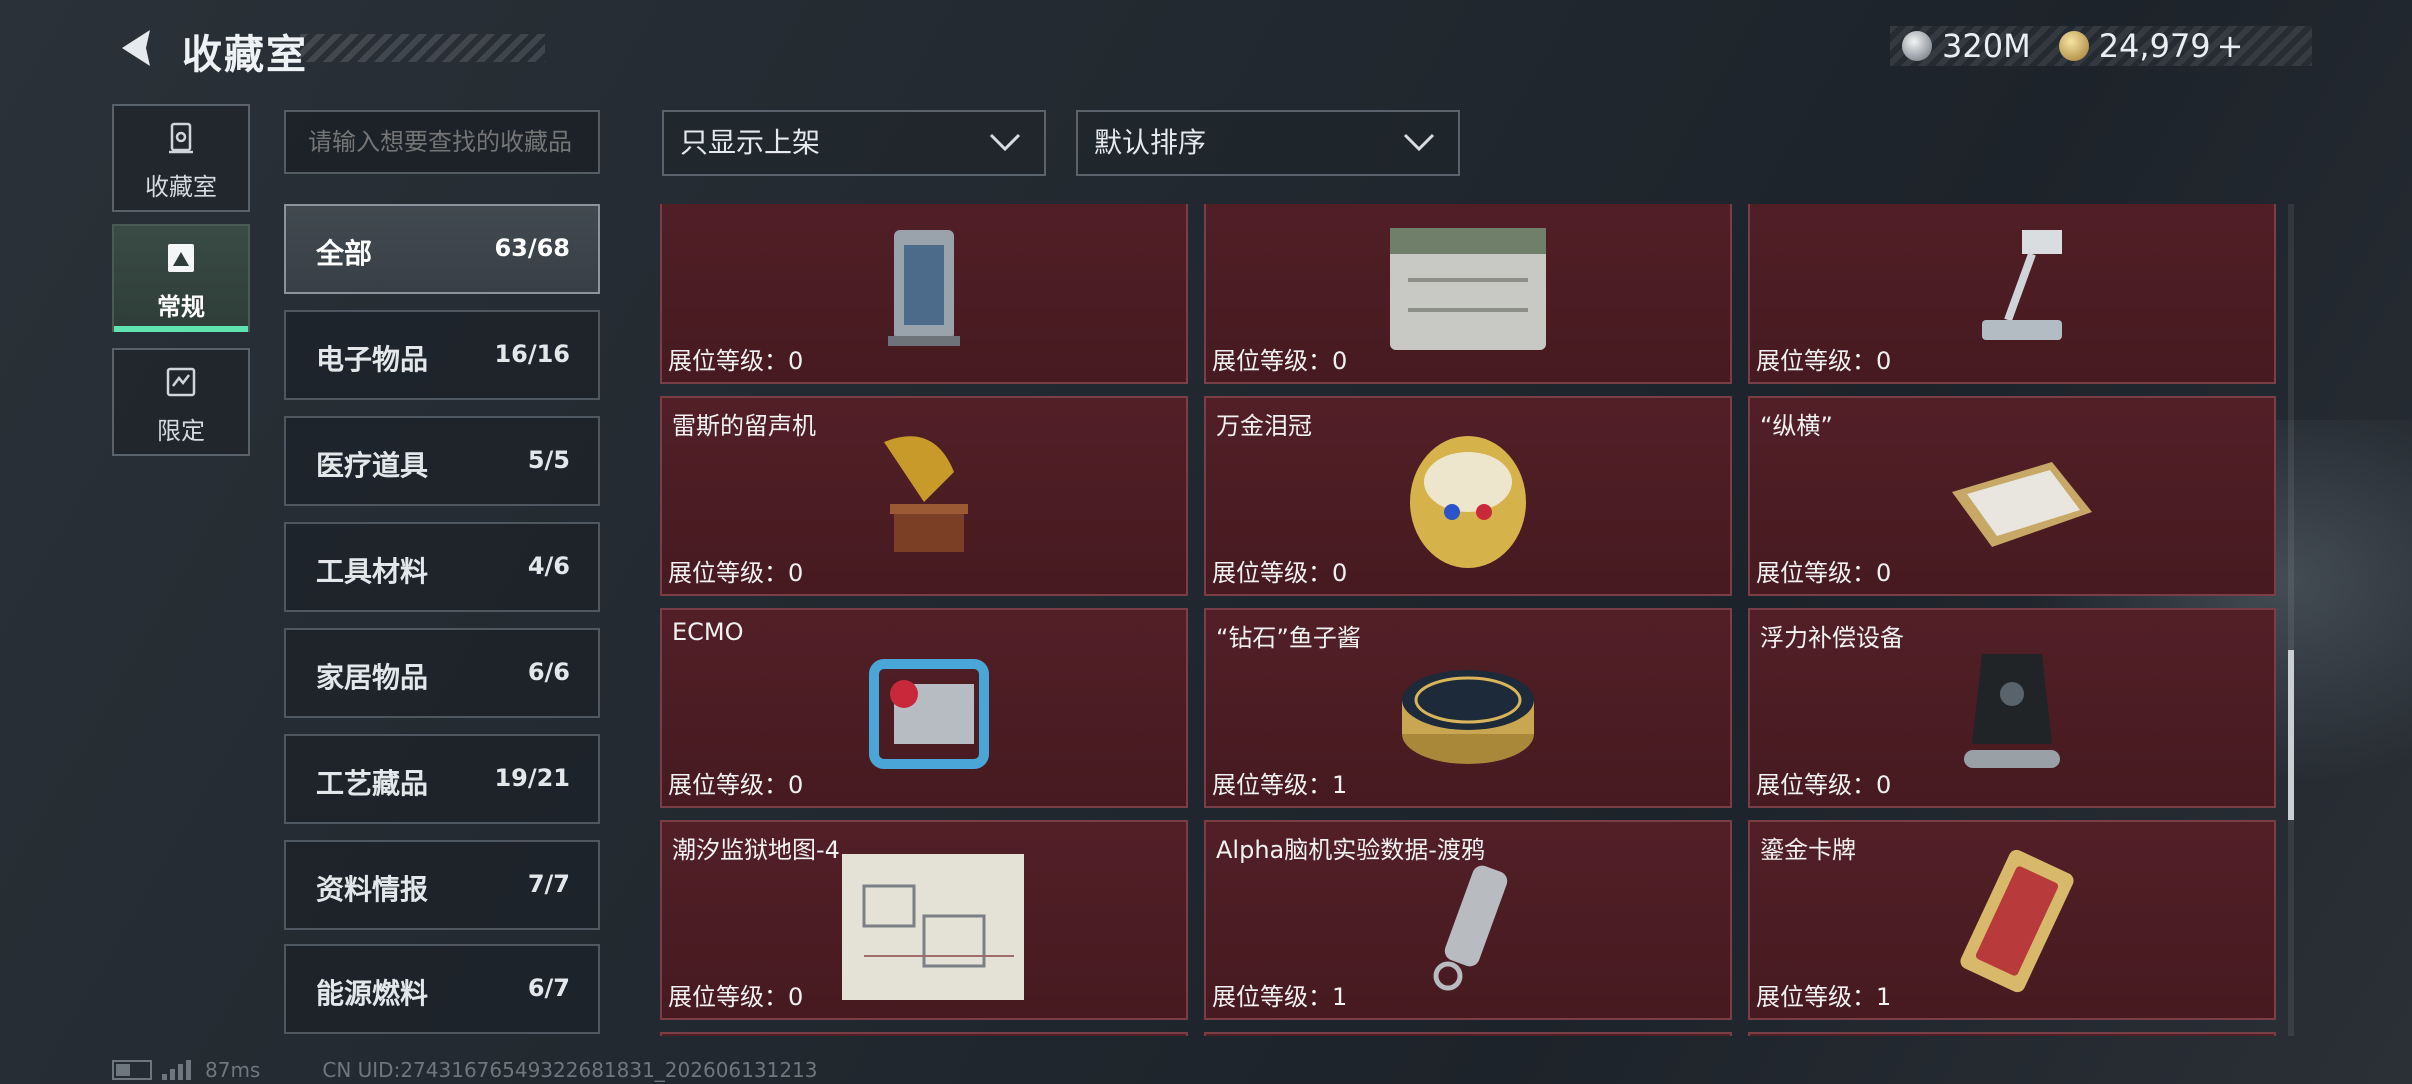 This screenshot has width=2412, height=1084. I want to click on category-name: 电子物品, so click(372, 359).